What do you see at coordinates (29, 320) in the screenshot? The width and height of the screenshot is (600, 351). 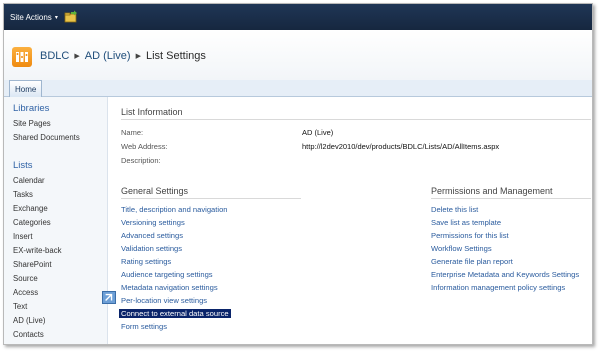 I see `ql-item-ad-live: AD (Live)` at bounding box center [29, 320].